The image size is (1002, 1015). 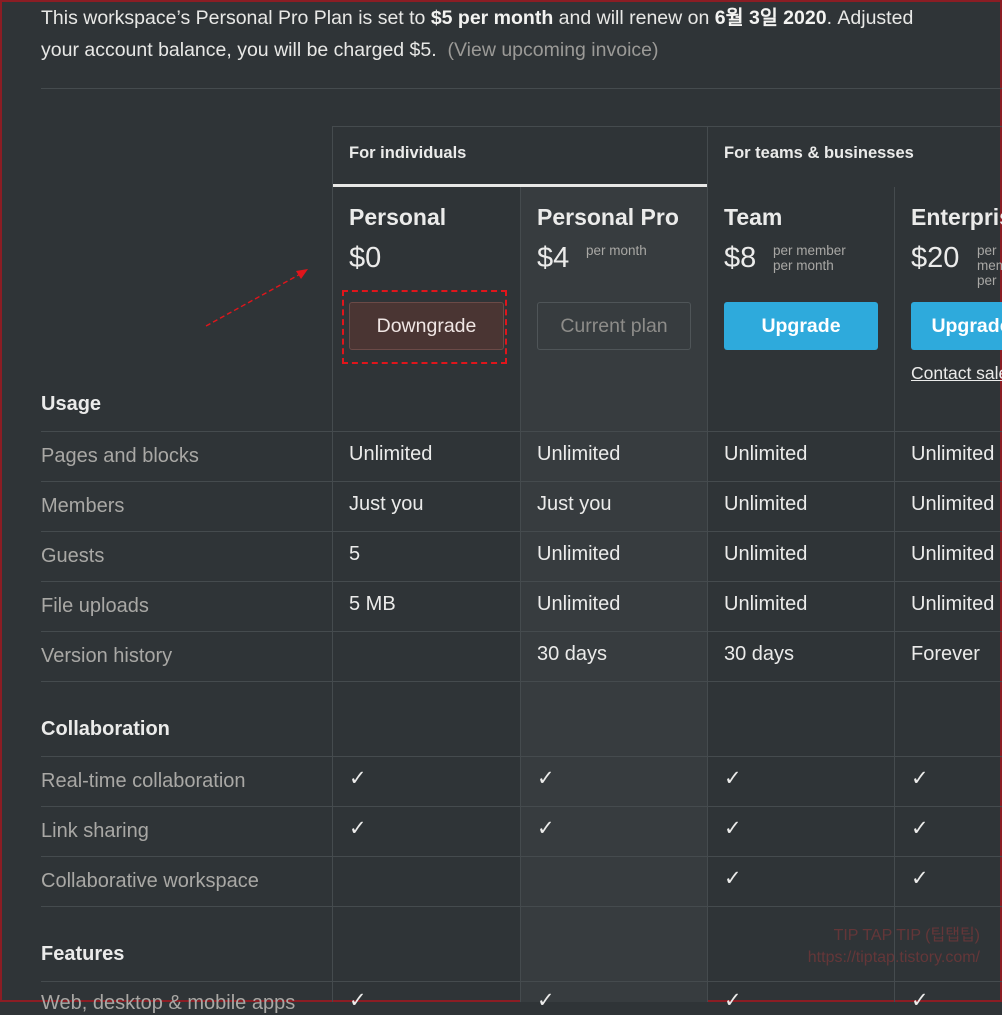 I want to click on cell-value: 5 MB, so click(x=372, y=604).